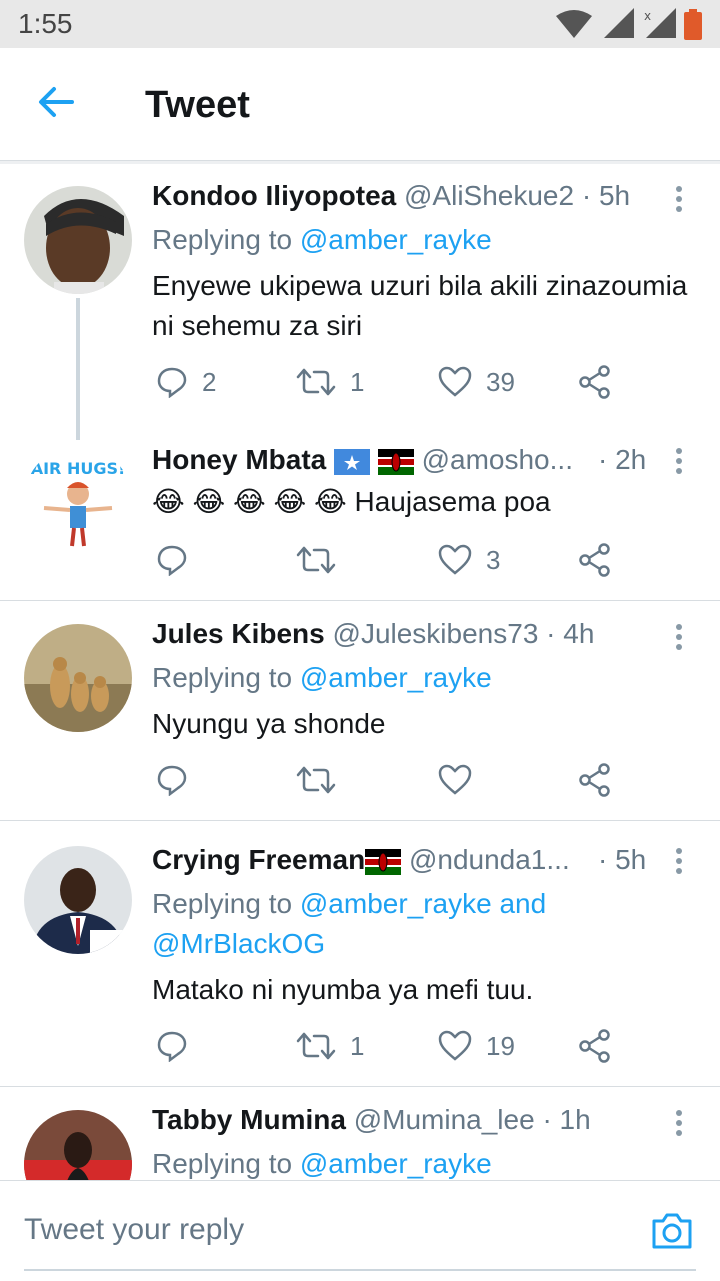 The width and height of the screenshot is (720, 1281). What do you see at coordinates (395, 461) in the screenshot?
I see `kenya-flag-icon` at bounding box center [395, 461].